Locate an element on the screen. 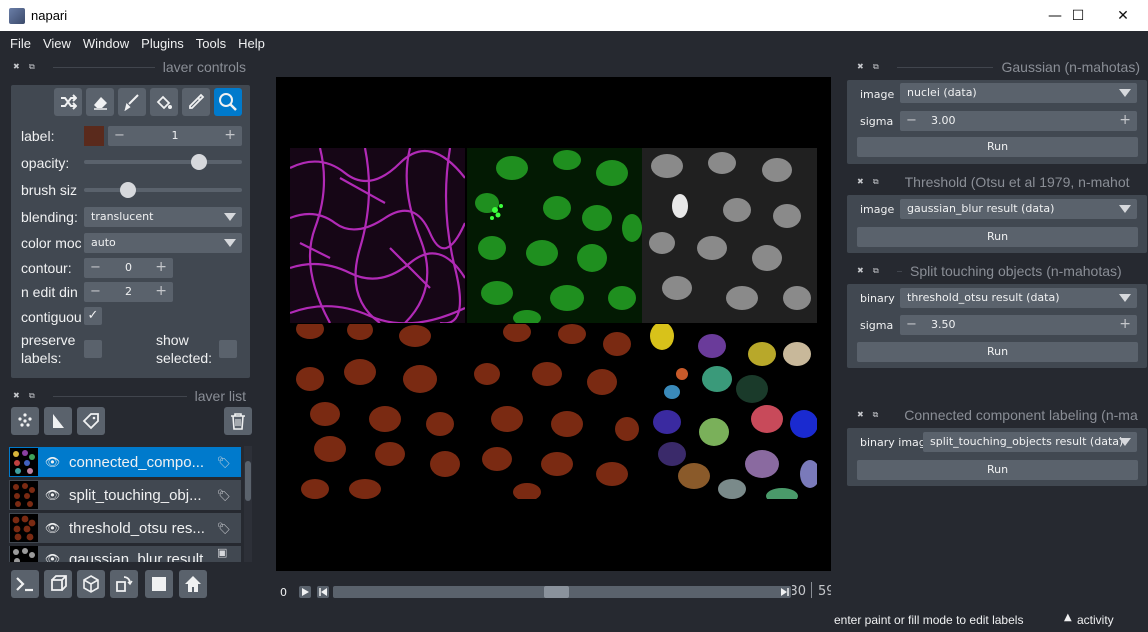 The height and width of the screenshot is (632, 1148). brush-size-slider is located at coordinates (163, 190).